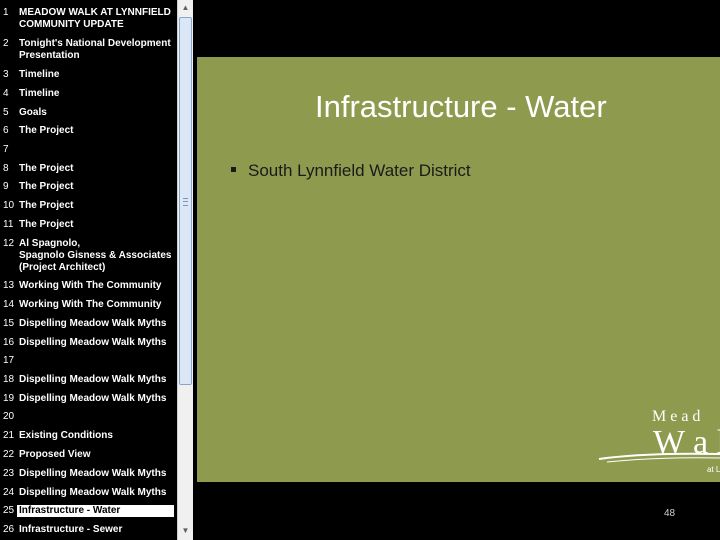  I want to click on bullet-item: South Lynnfield Water District, so click(351, 171).